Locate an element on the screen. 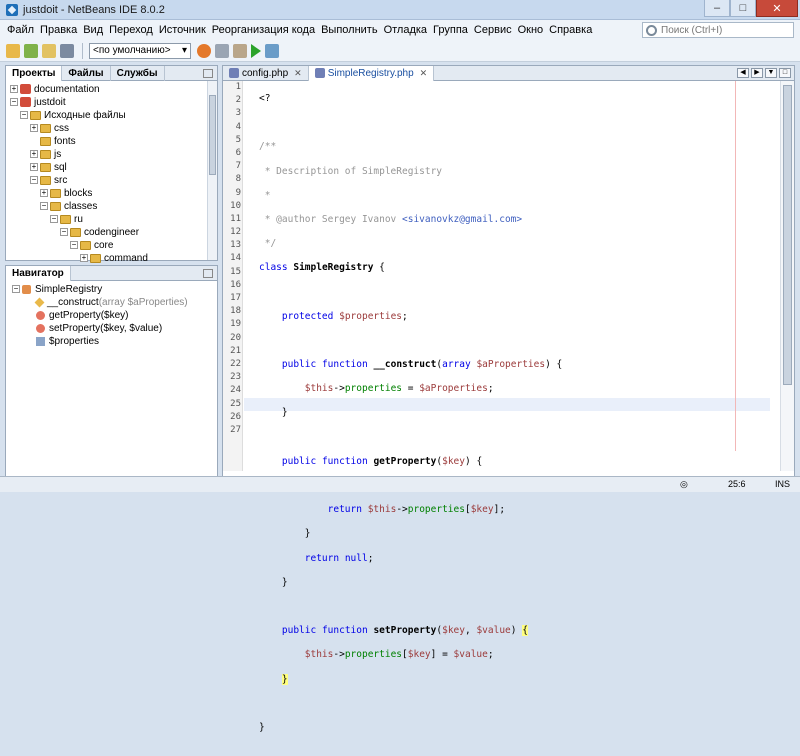 This screenshot has width=800, height=756. tree-node-label: js is located at coordinates (57, 154).